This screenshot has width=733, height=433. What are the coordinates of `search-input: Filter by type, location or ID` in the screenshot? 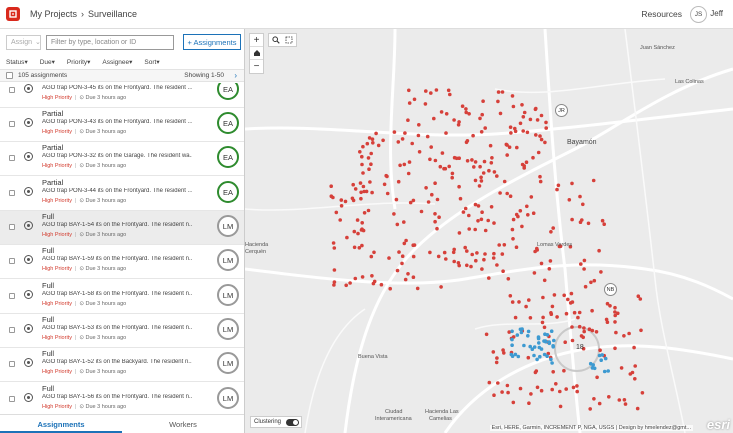 It's located at (110, 42).